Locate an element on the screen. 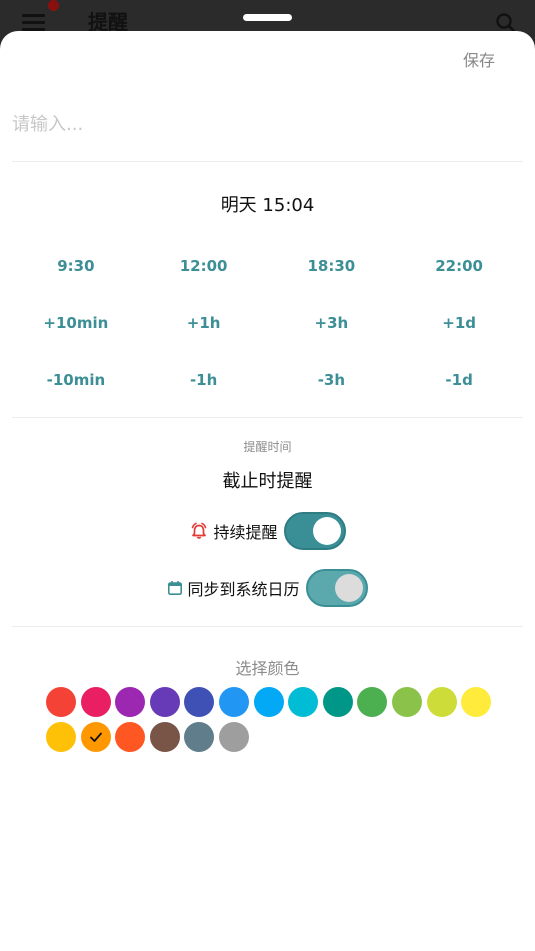  save-button: 保存 is located at coordinates (479, 59).